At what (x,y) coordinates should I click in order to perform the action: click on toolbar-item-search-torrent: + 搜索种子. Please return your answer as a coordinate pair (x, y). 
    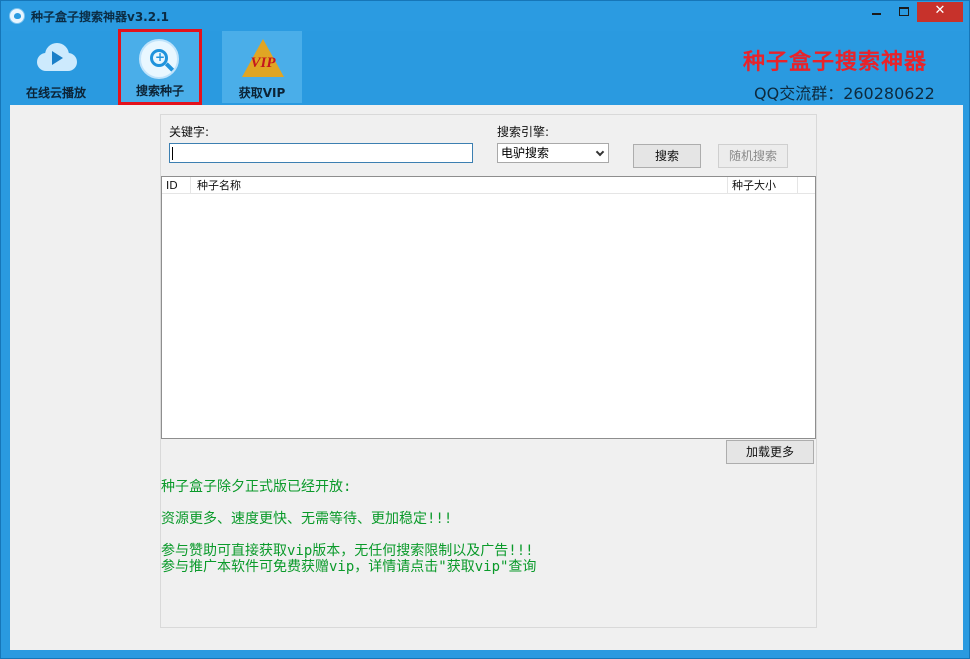
    Looking at the image, I should click on (160, 67).